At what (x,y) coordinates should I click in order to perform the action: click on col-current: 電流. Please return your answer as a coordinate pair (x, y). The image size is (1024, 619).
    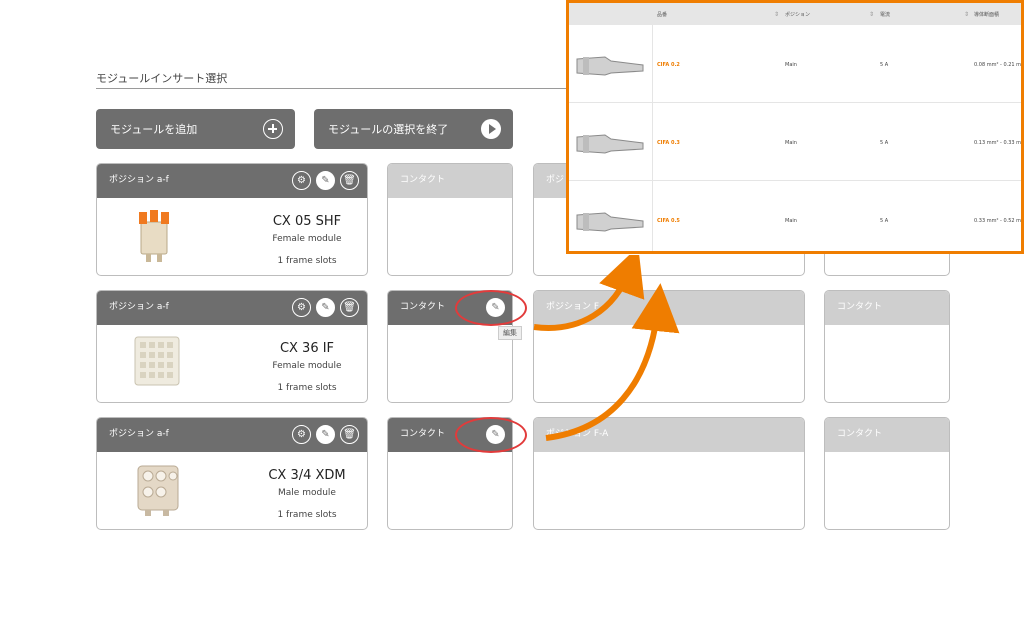
    Looking at the image, I should click on (885, 14).